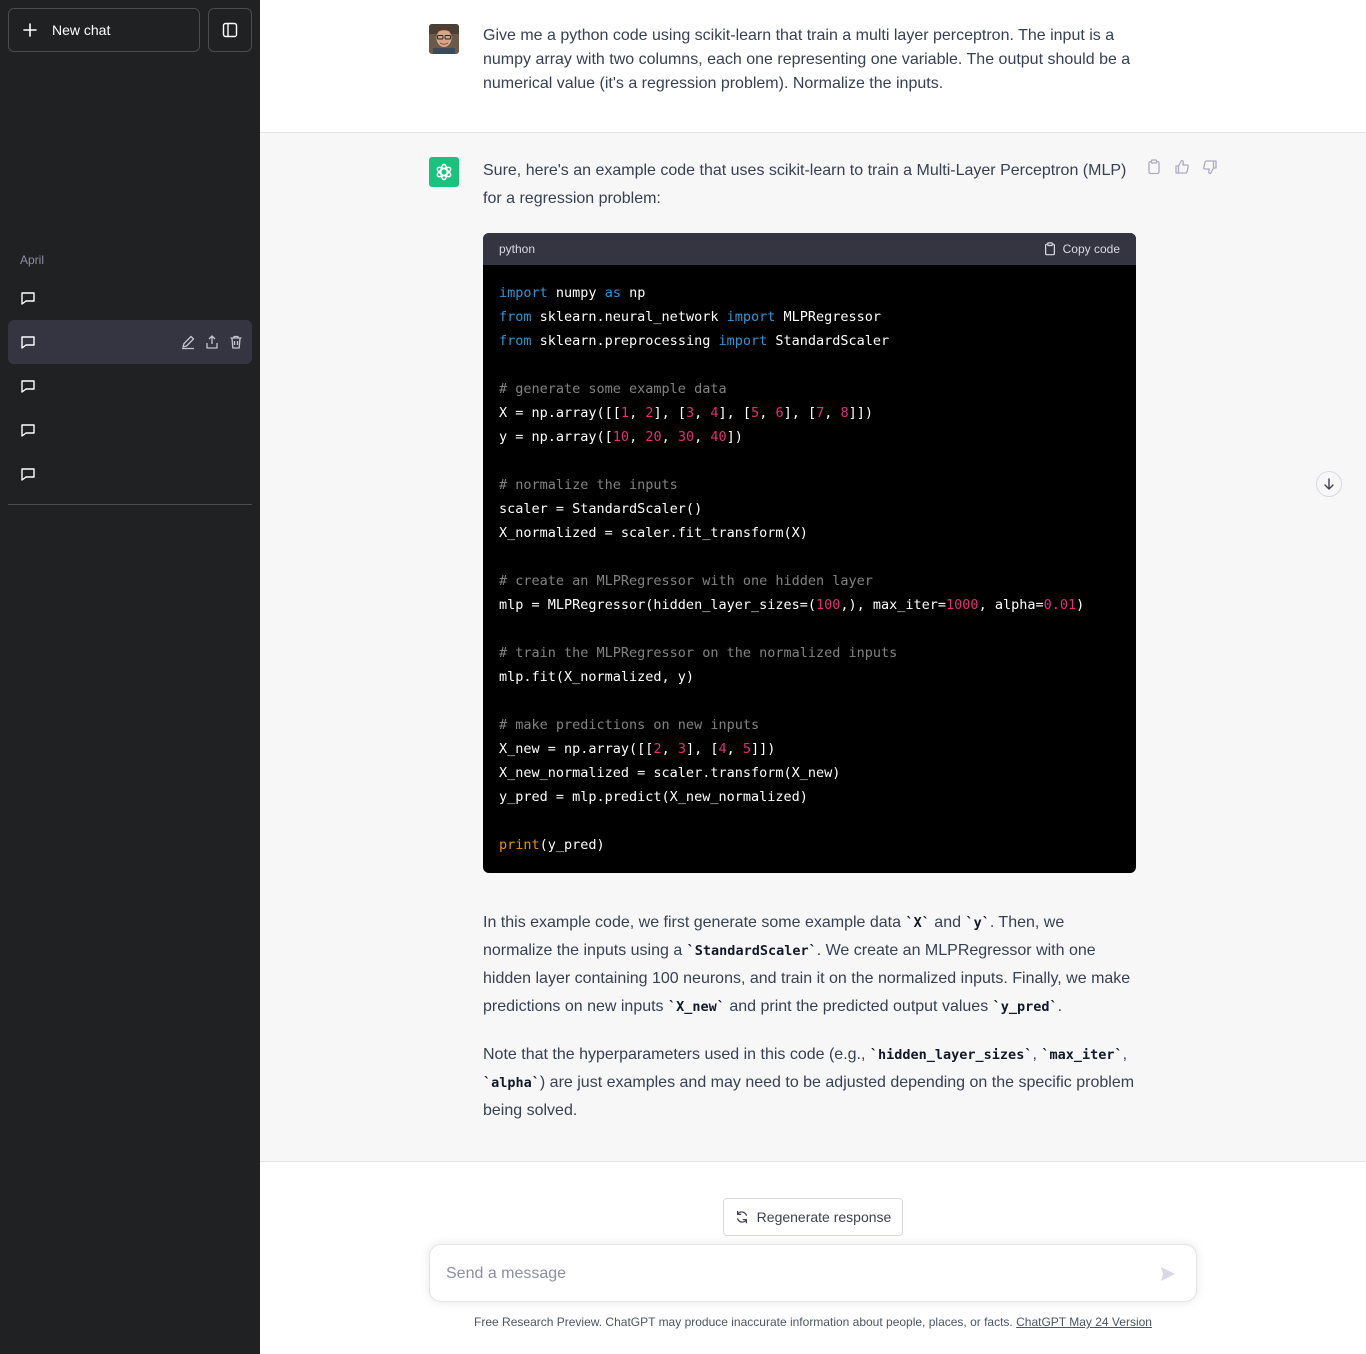 The width and height of the screenshot is (1366, 1354). I want to click on history-section-label: April, so click(32, 260).